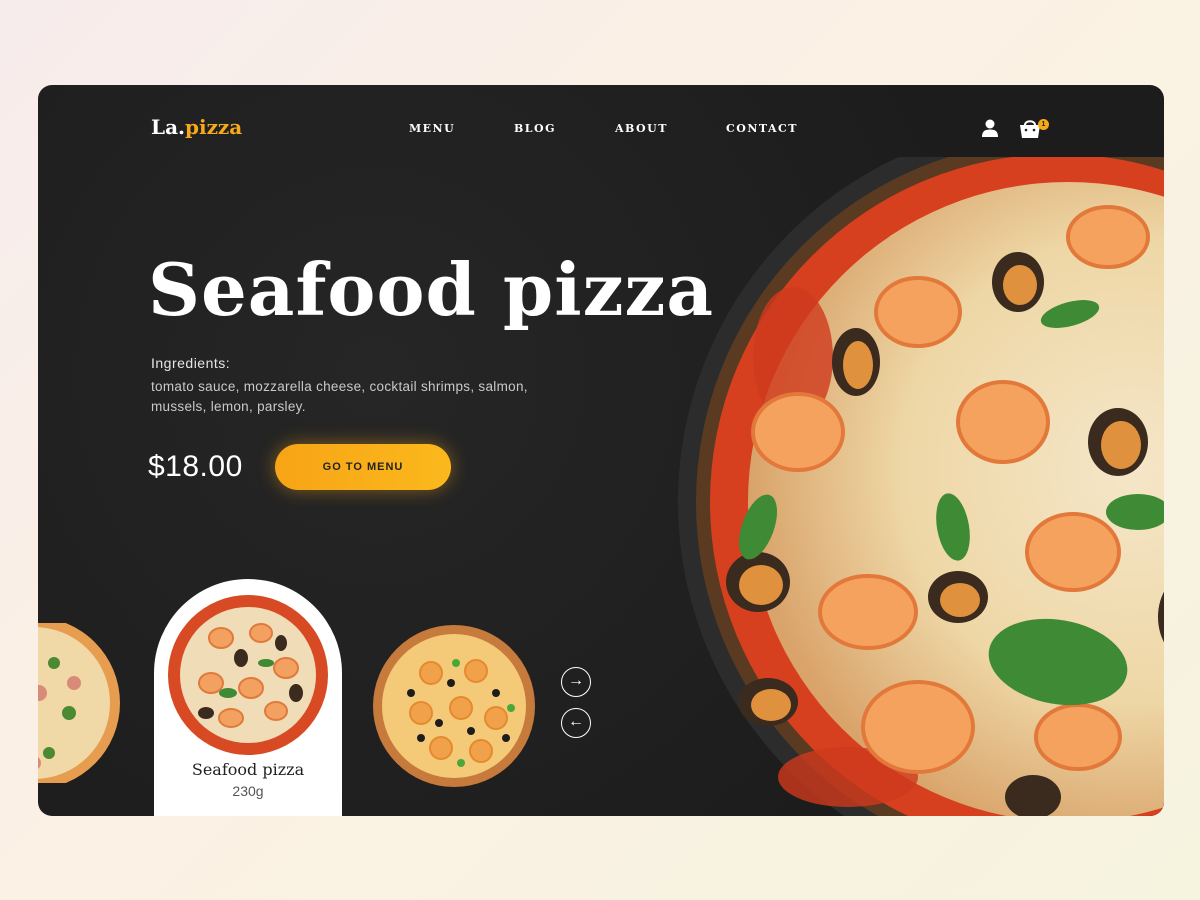  I want to click on carousel-next-button: →, so click(576, 682).